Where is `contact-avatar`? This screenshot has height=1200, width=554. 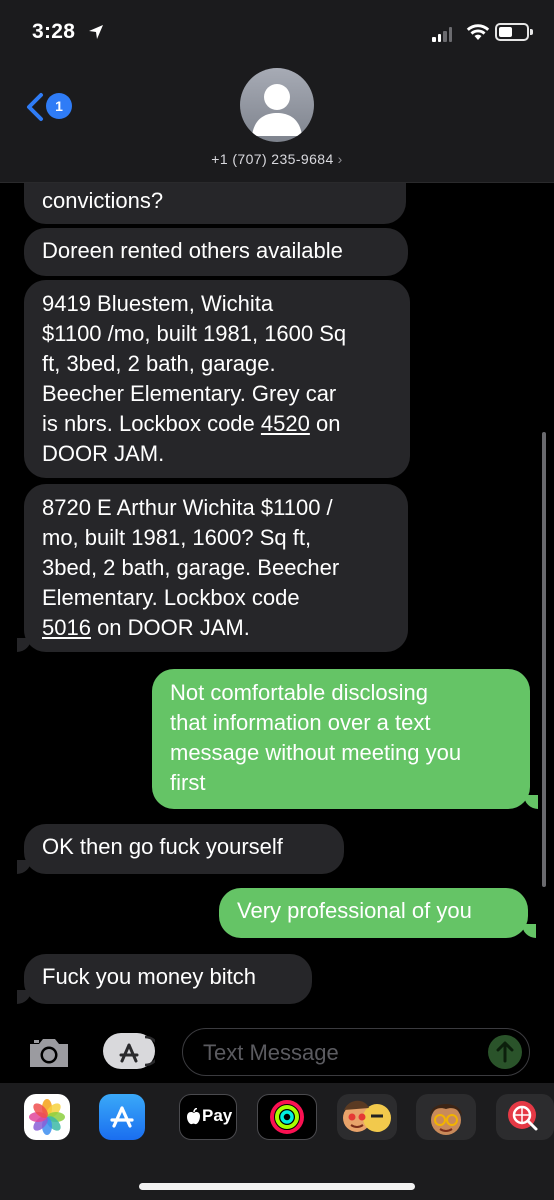 contact-avatar is located at coordinates (277, 105).